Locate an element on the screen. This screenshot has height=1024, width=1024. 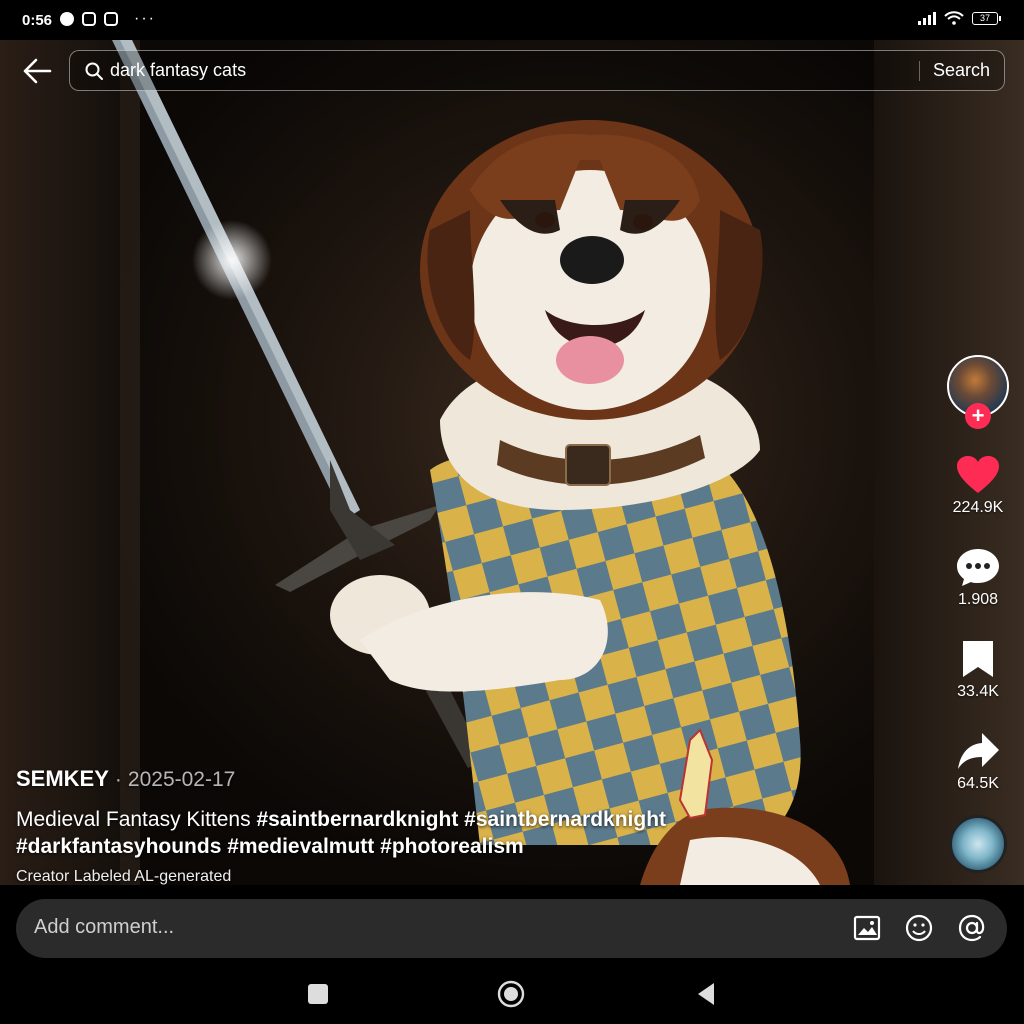
search-icon is located at coordinates (94, 71).